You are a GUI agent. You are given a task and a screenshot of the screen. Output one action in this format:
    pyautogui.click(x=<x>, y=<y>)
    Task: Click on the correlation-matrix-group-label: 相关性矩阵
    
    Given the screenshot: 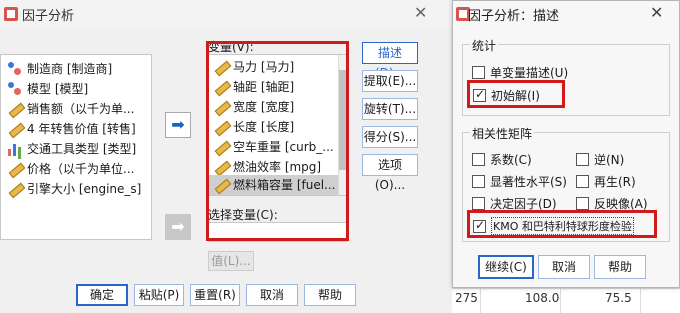 What is the action you would take?
    pyautogui.click(x=502, y=133)
    